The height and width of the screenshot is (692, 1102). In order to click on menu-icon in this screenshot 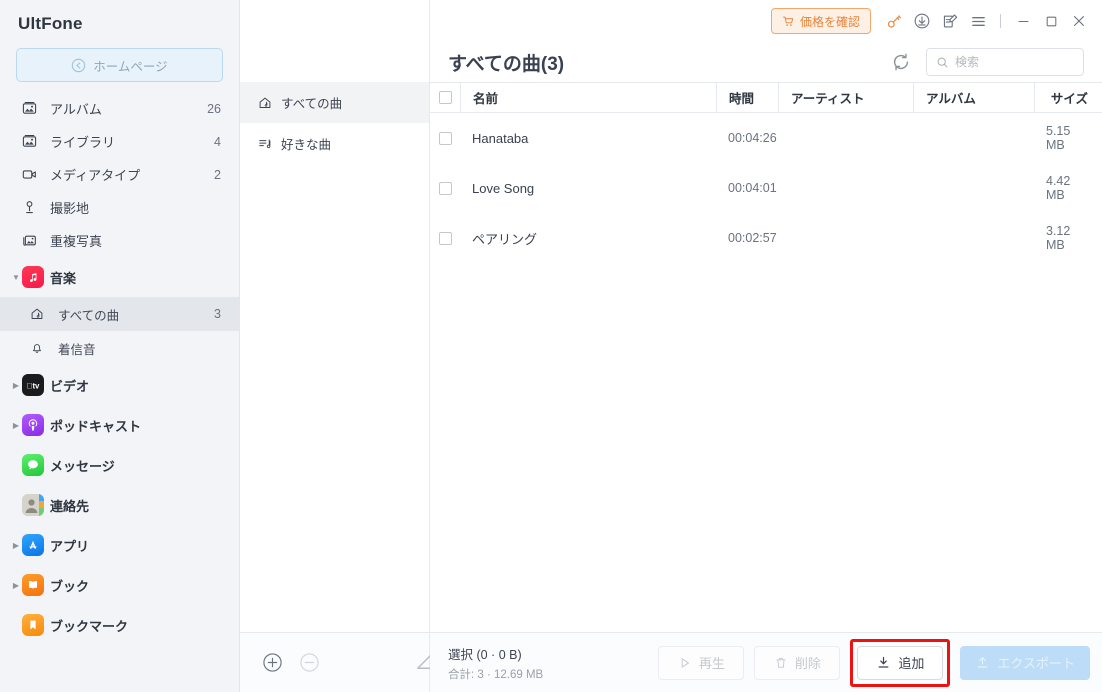, I will do `click(978, 21)`.